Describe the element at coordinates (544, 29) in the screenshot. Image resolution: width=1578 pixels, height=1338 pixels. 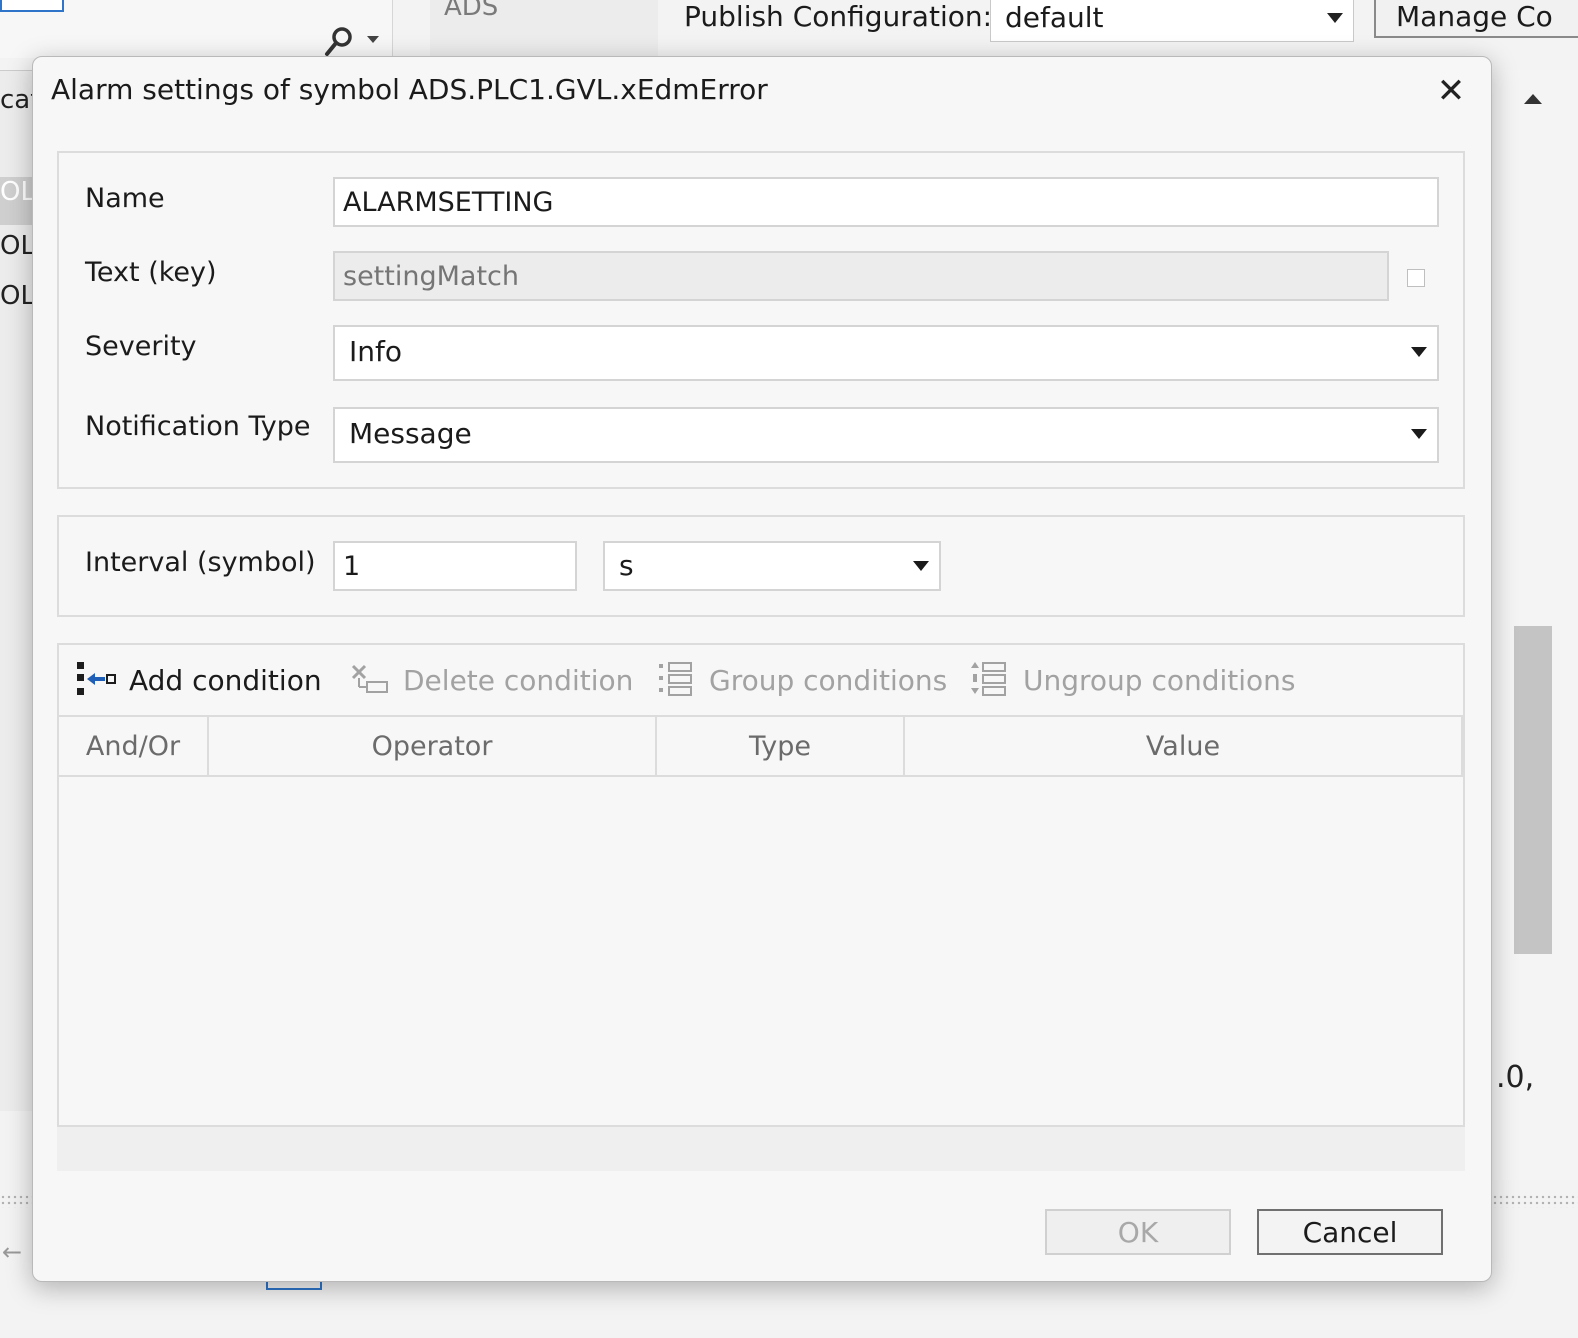
I see `background-ads-tab: ADS` at that location.